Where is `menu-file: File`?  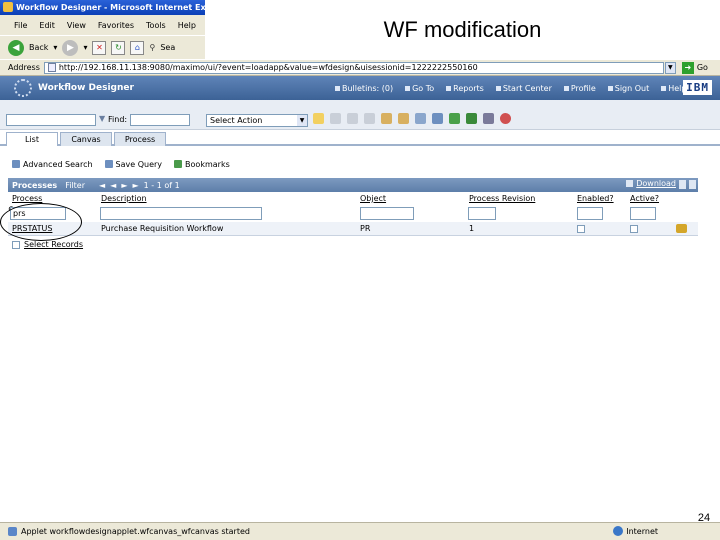 menu-file: File is located at coordinates (20, 25).